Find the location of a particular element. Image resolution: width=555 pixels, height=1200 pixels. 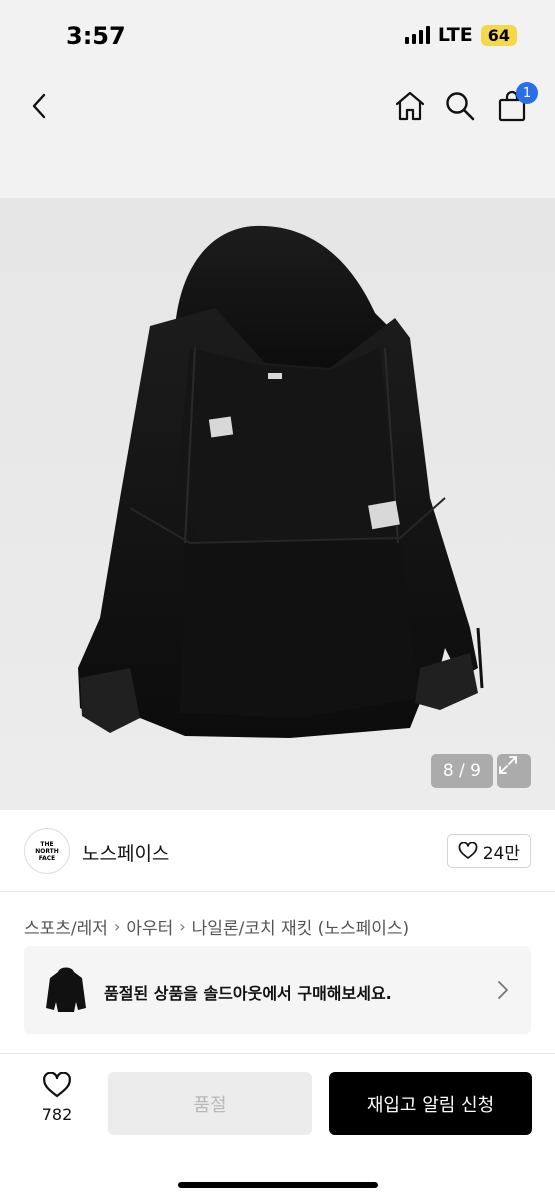

network-label: LTE is located at coordinates (455, 35).